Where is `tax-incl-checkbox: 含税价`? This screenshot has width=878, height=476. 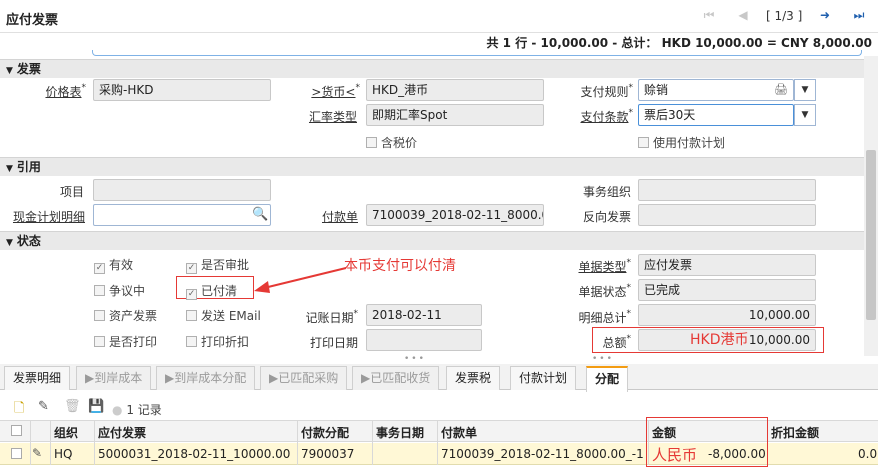
tax-incl-checkbox: 含税价 is located at coordinates (391, 142).